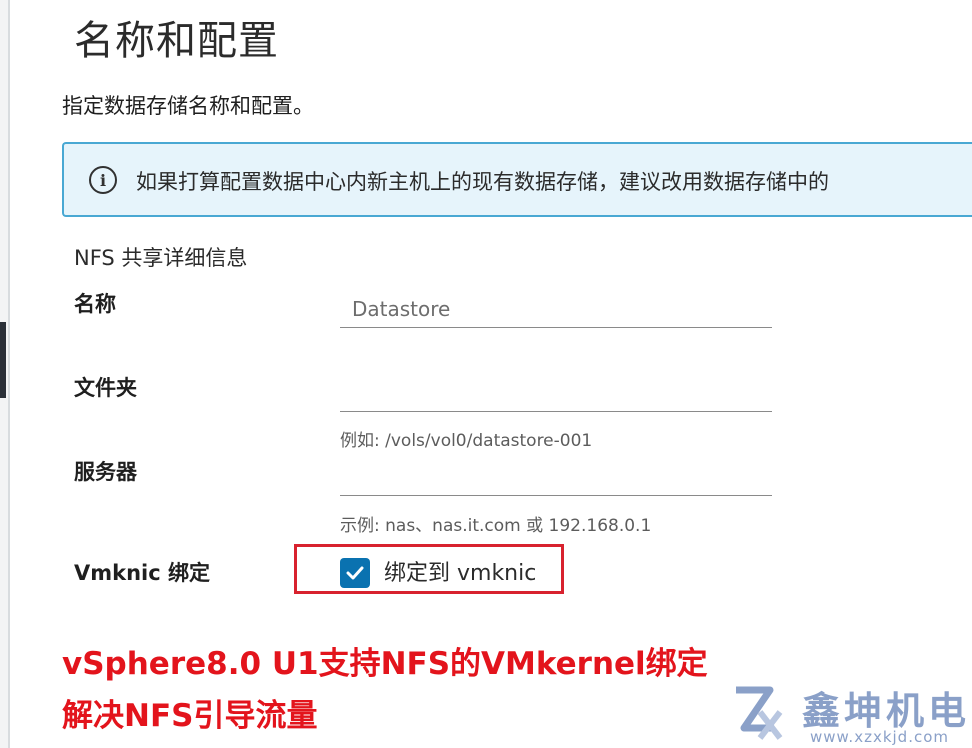  I want to click on folder-label: 文件夹, so click(105, 388).